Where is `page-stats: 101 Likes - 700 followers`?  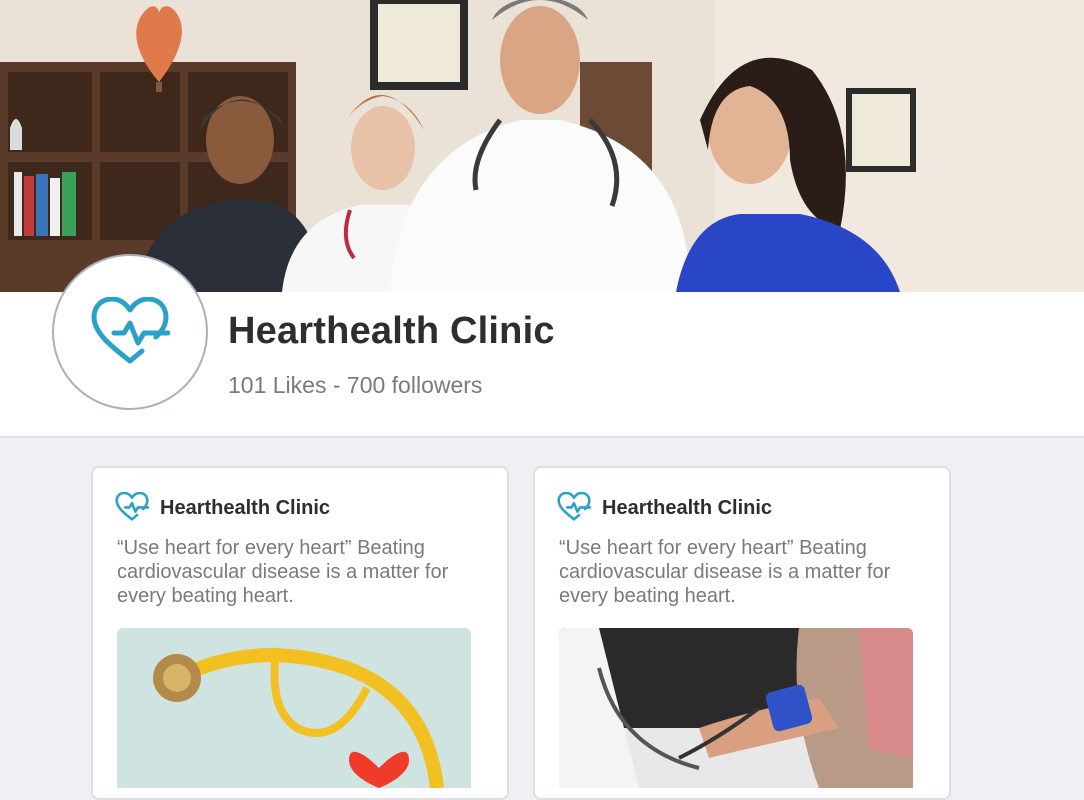 page-stats: 101 Likes - 700 followers is located at coordinates (355, 385).